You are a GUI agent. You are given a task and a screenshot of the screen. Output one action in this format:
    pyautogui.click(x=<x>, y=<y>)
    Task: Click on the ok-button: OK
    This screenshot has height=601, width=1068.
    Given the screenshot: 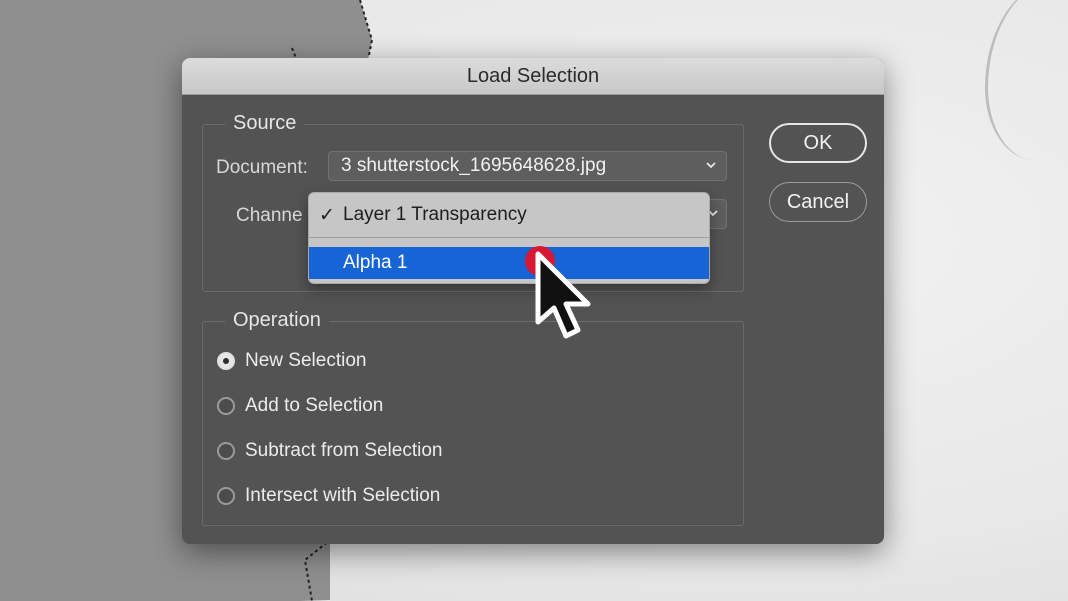 What is the action you would take?
    pyautogui.click(x=818, y=143)
    